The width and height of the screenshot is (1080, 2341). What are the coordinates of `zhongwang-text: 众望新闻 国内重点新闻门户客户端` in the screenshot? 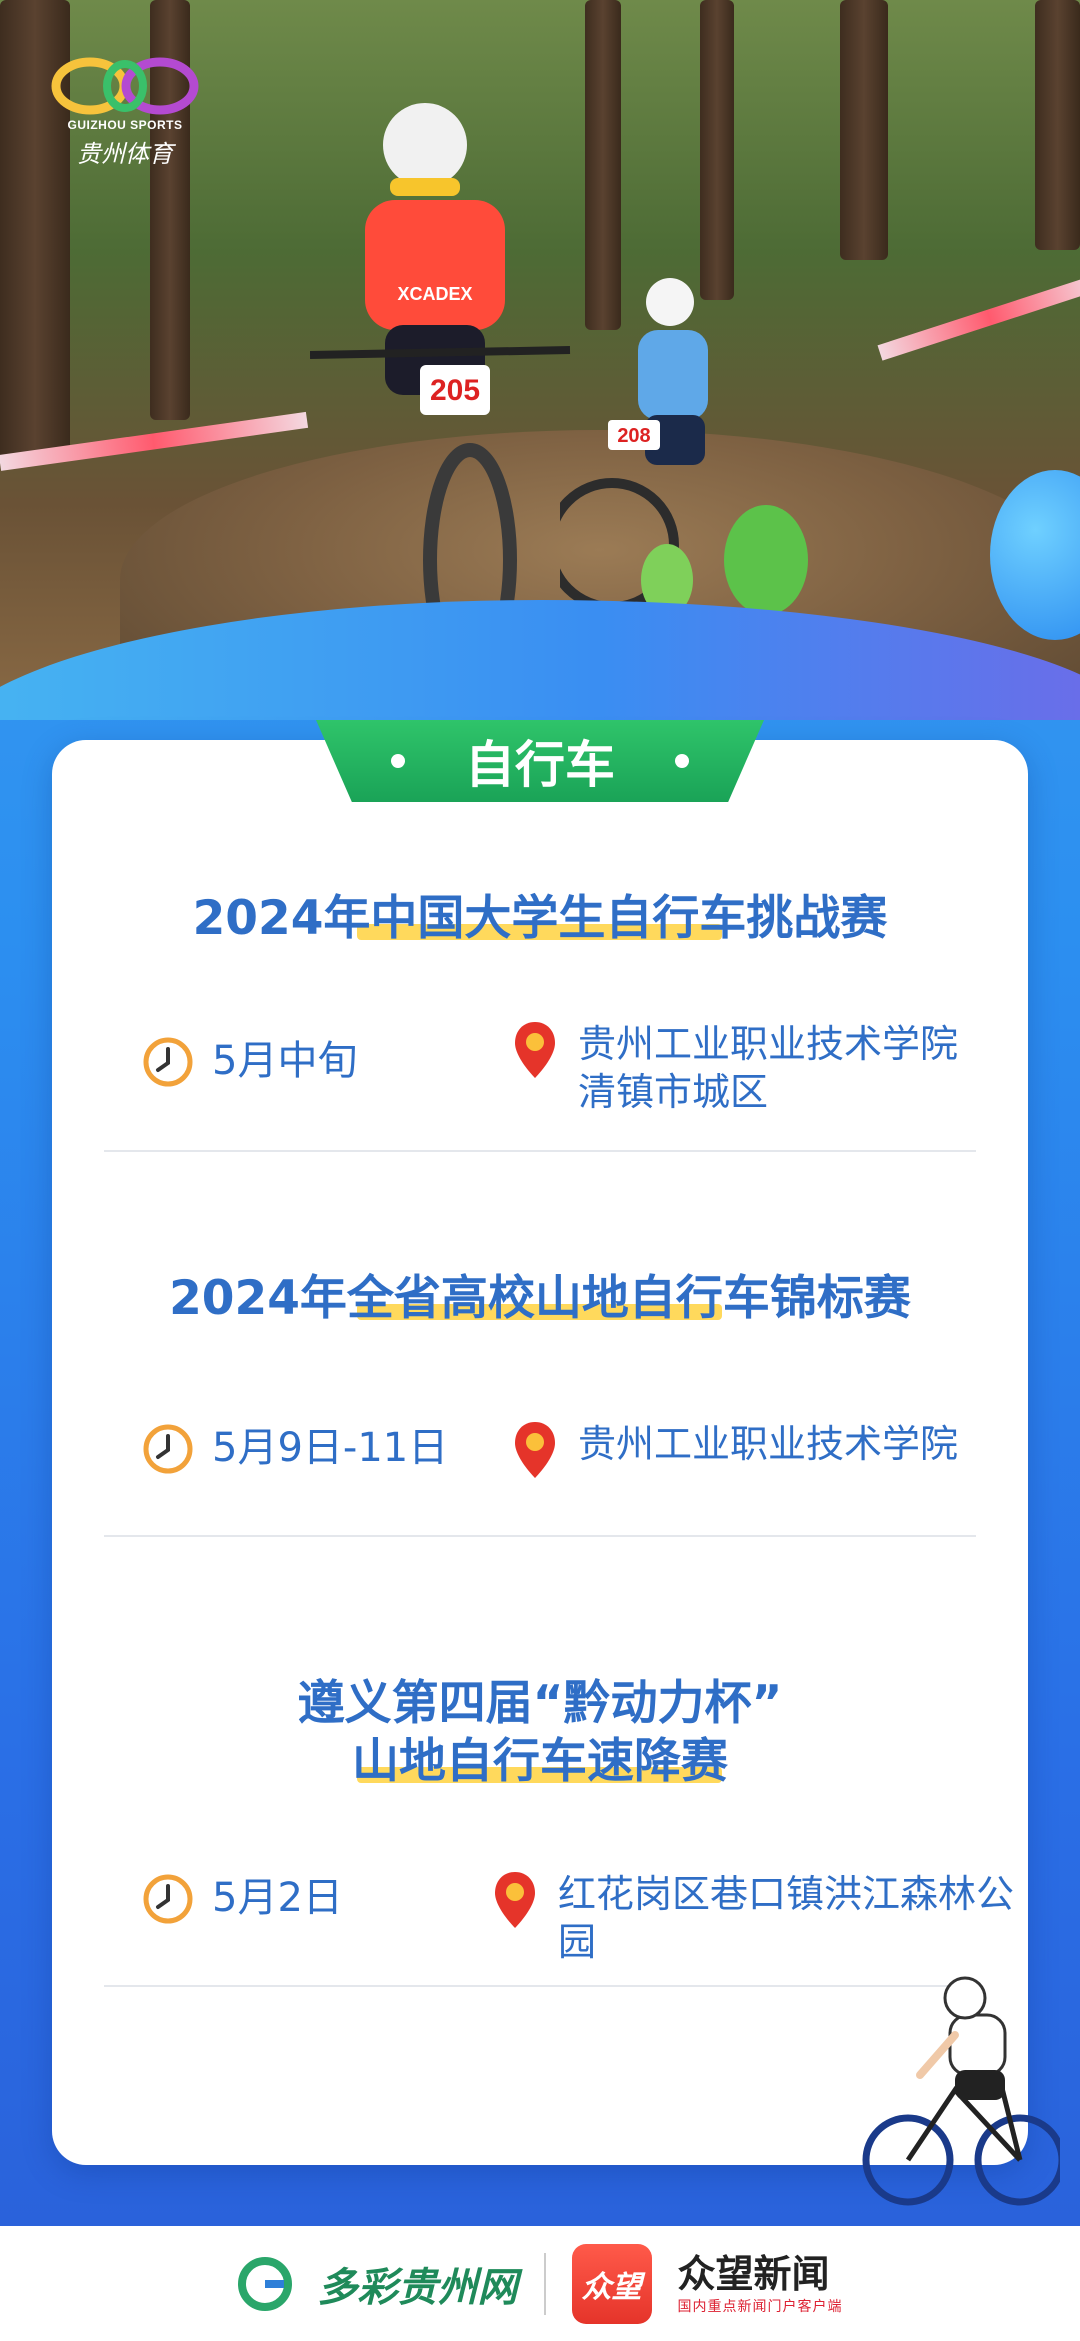 It's located at (760, 2283).